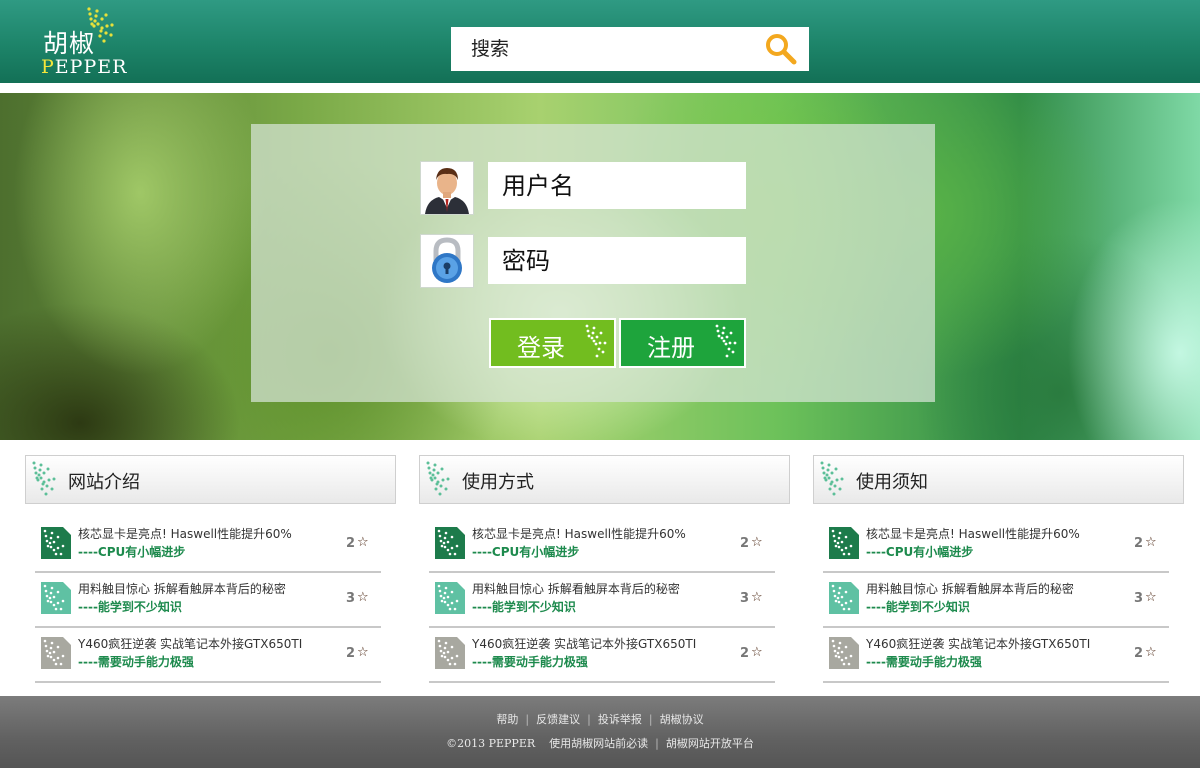 This screenshot has height=768, width=1200. What do you see at coordinates (892, 482) in the screenshot?
I see `column-title: 使用须知` at bounding box center [892, 482].